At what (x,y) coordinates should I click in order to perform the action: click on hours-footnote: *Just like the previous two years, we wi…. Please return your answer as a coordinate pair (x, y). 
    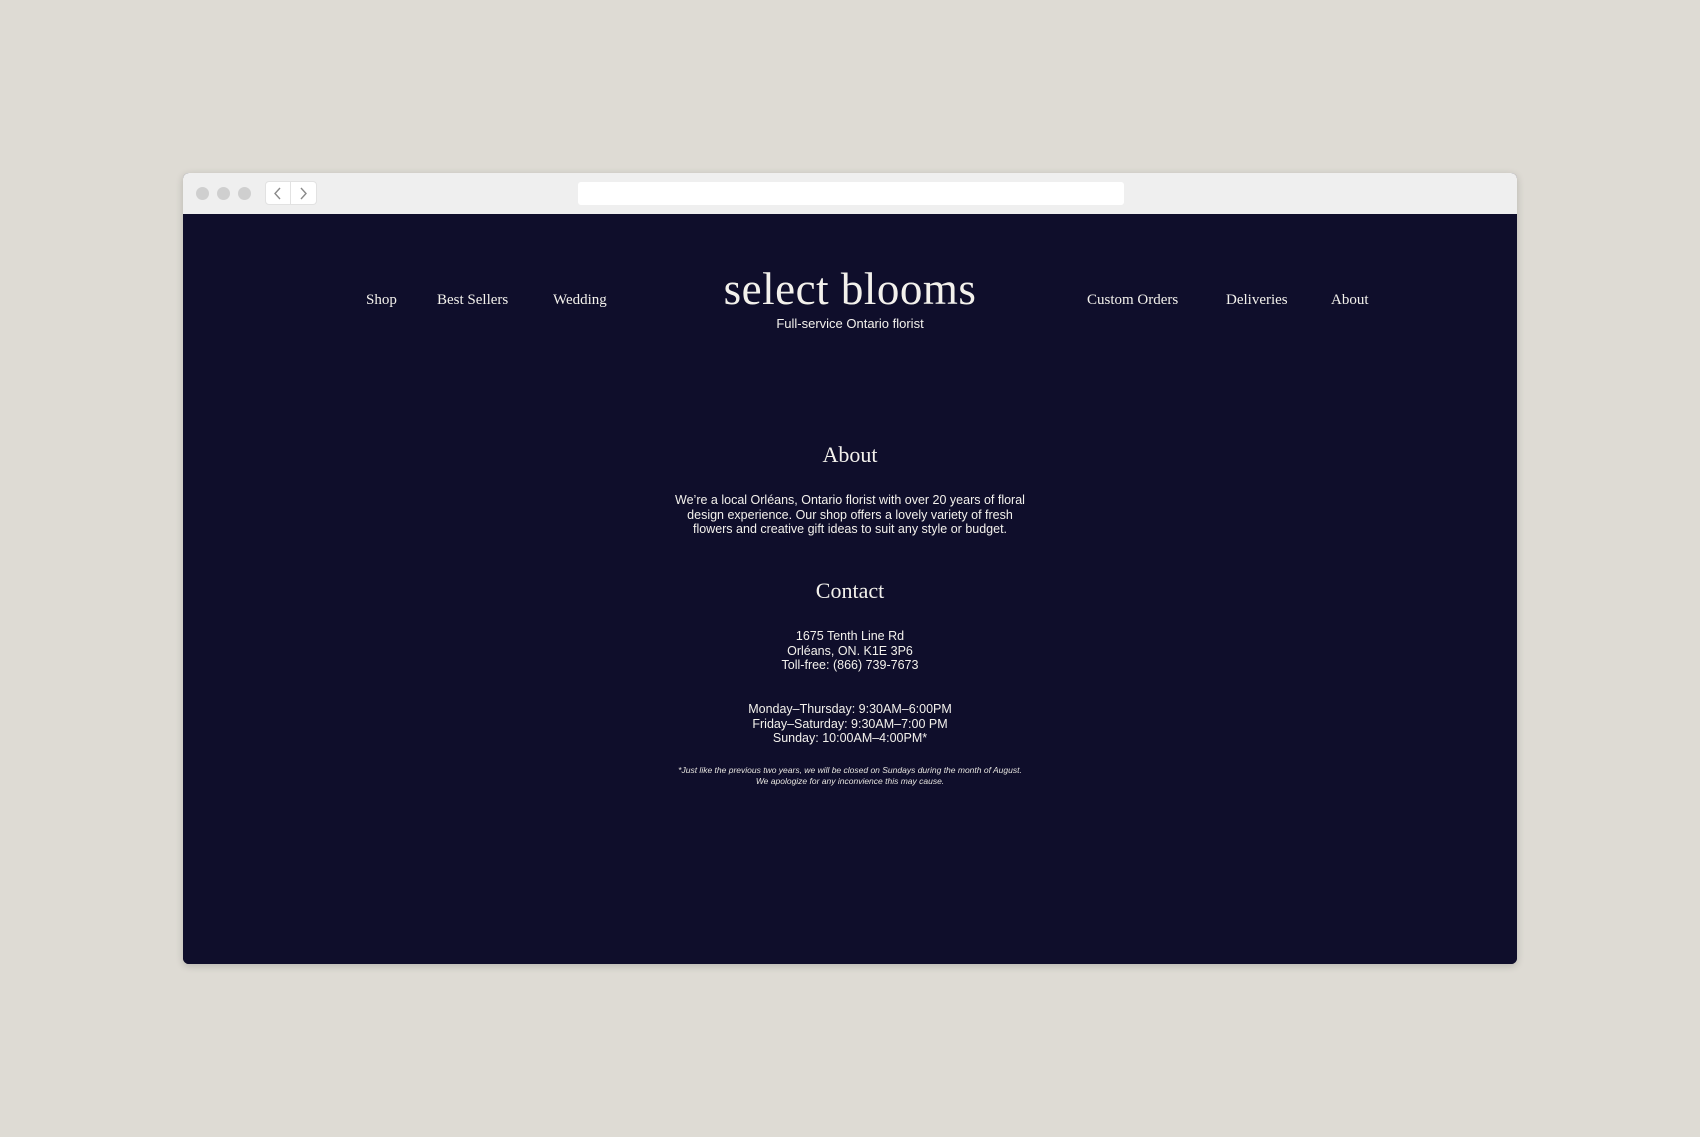
    Looking at the image, I should click on (850, 776).